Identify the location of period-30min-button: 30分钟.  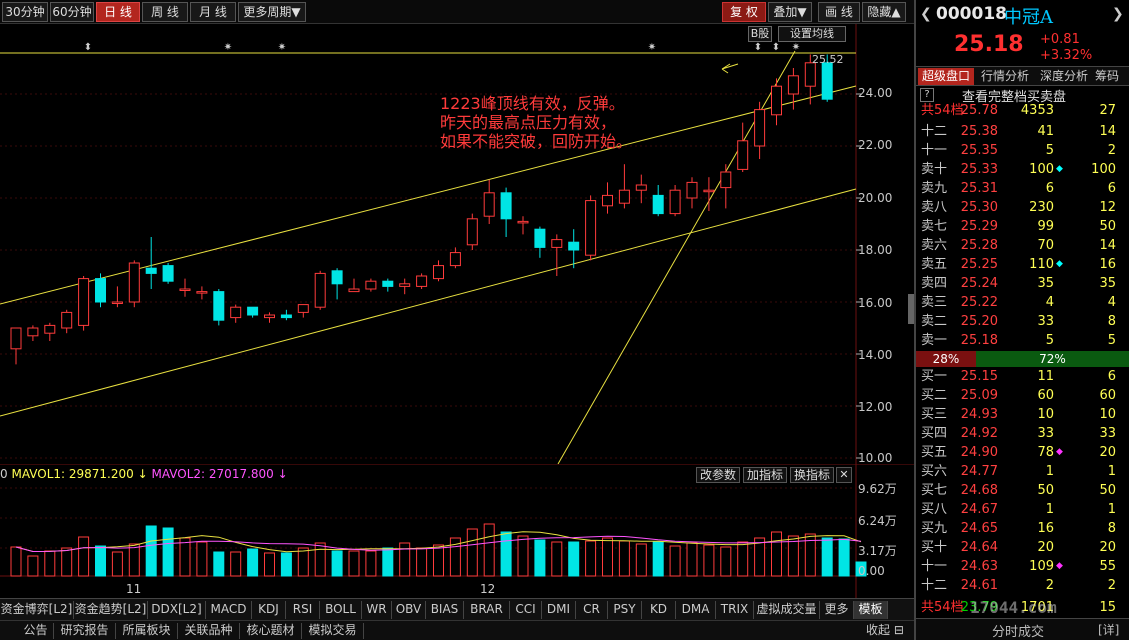
(25, 12).